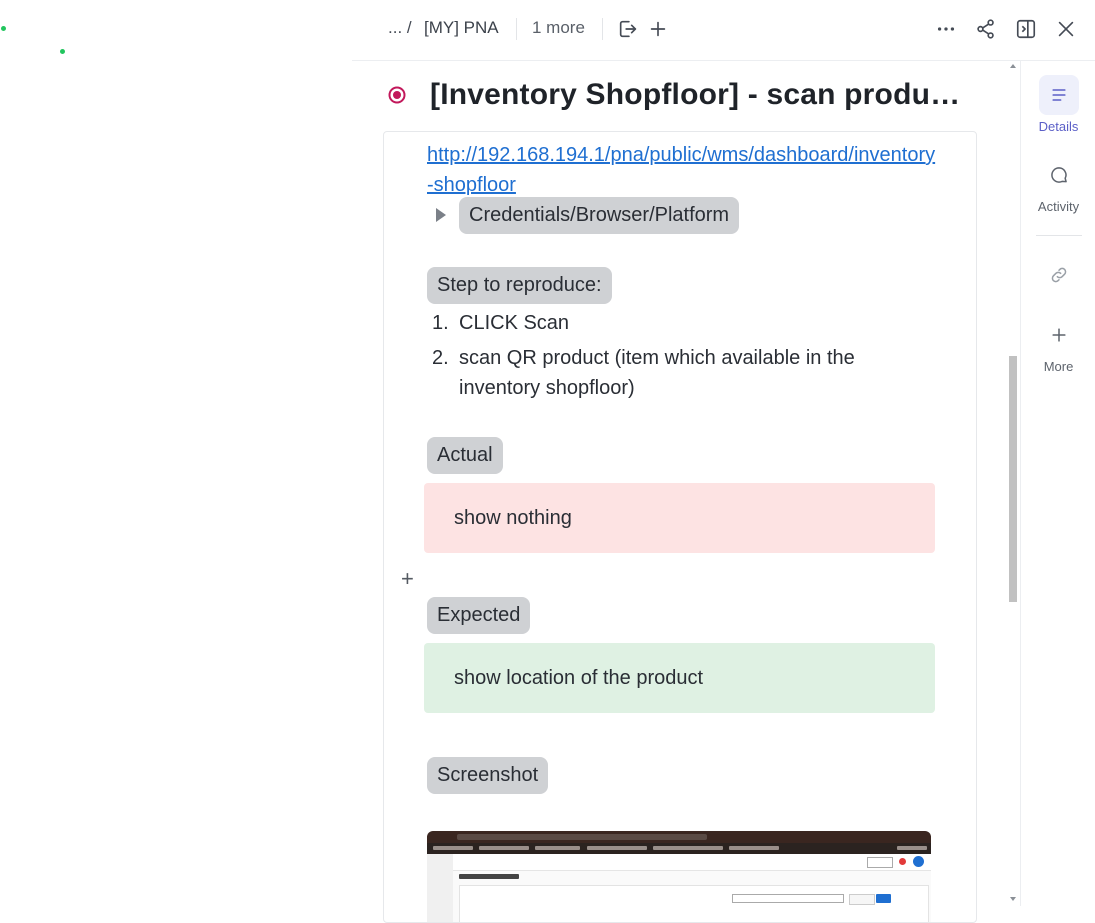 Image resolution: width=1095 pixels, height=923 pixels. What do you see at coordinates (788, 898) in the screenshot?
I see `thumb-input` at bounding box center [788, 898].